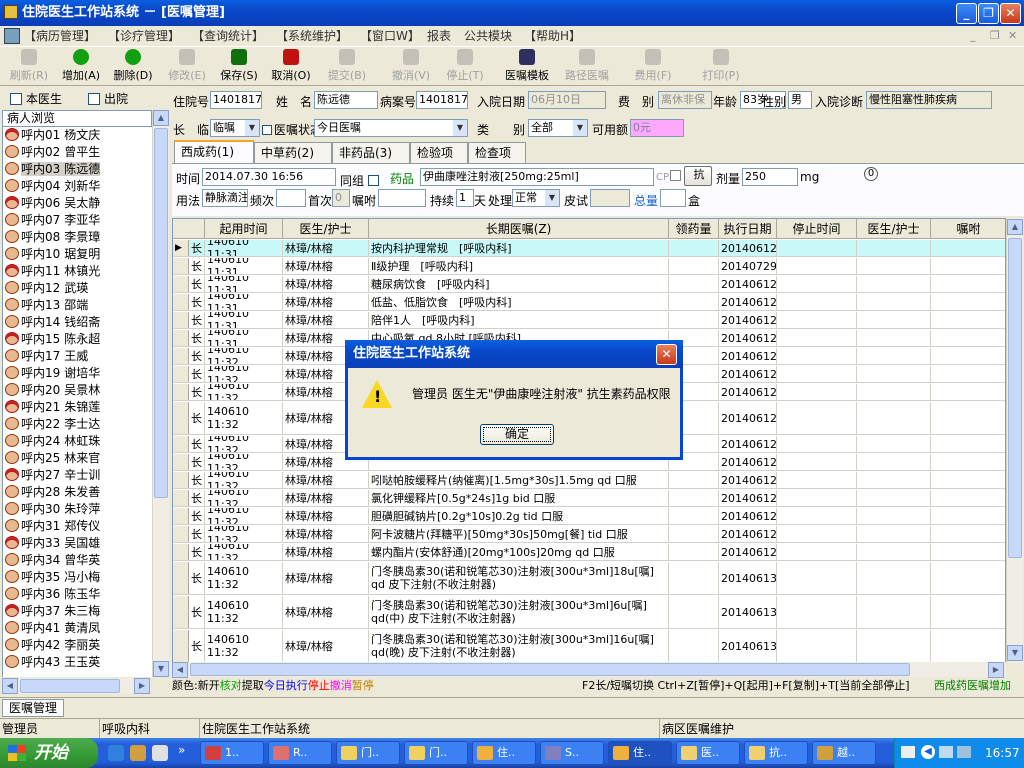 The height and width of the screenshot is (768, 1024). Describe the element at coordinates (77, 135) in the screenshot. I see `patient-item: 呼内01 杨文庆` at that location.